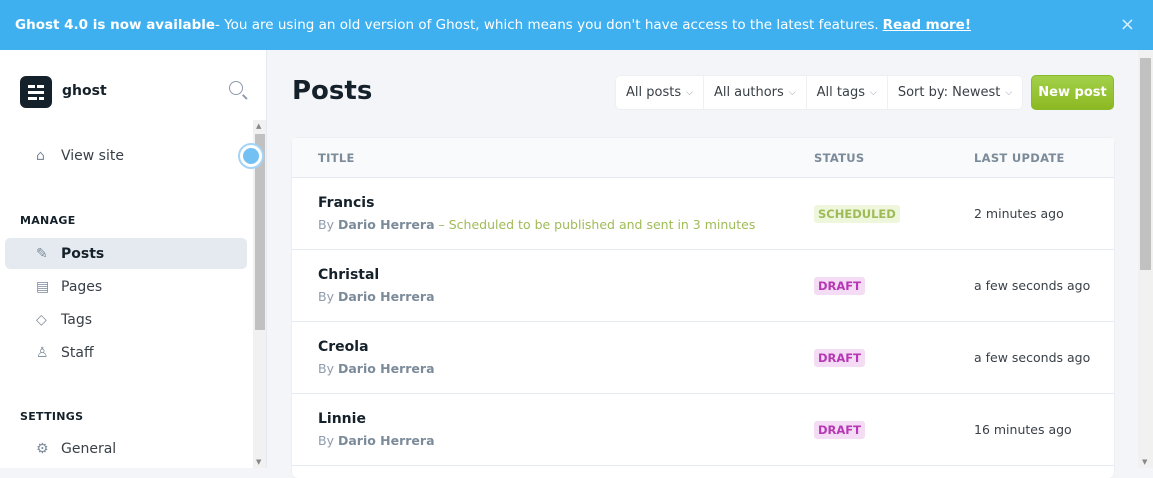 Image resolution: width=1153 pixels, height=478 pixels. What do you see at coordinates (259, 294) in the screenshot?
I see `sidebar-scrollbar: ▲ ▼` at bounding box center [259, 294].